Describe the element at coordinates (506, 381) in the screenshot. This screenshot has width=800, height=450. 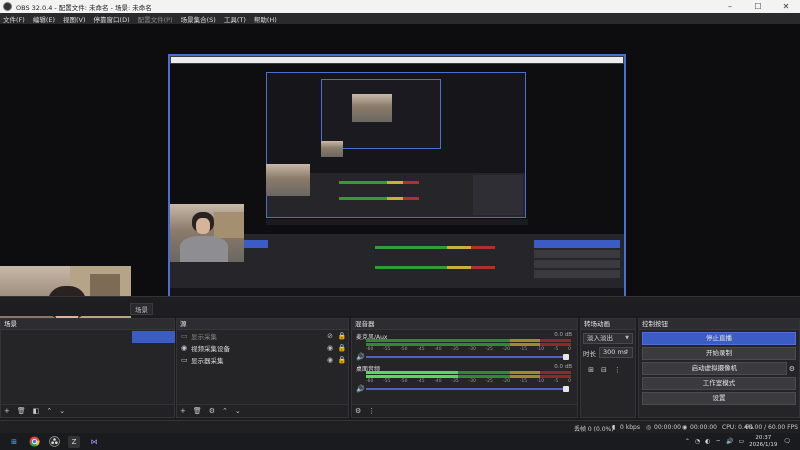
I see `scale-tick: -20` at that location.